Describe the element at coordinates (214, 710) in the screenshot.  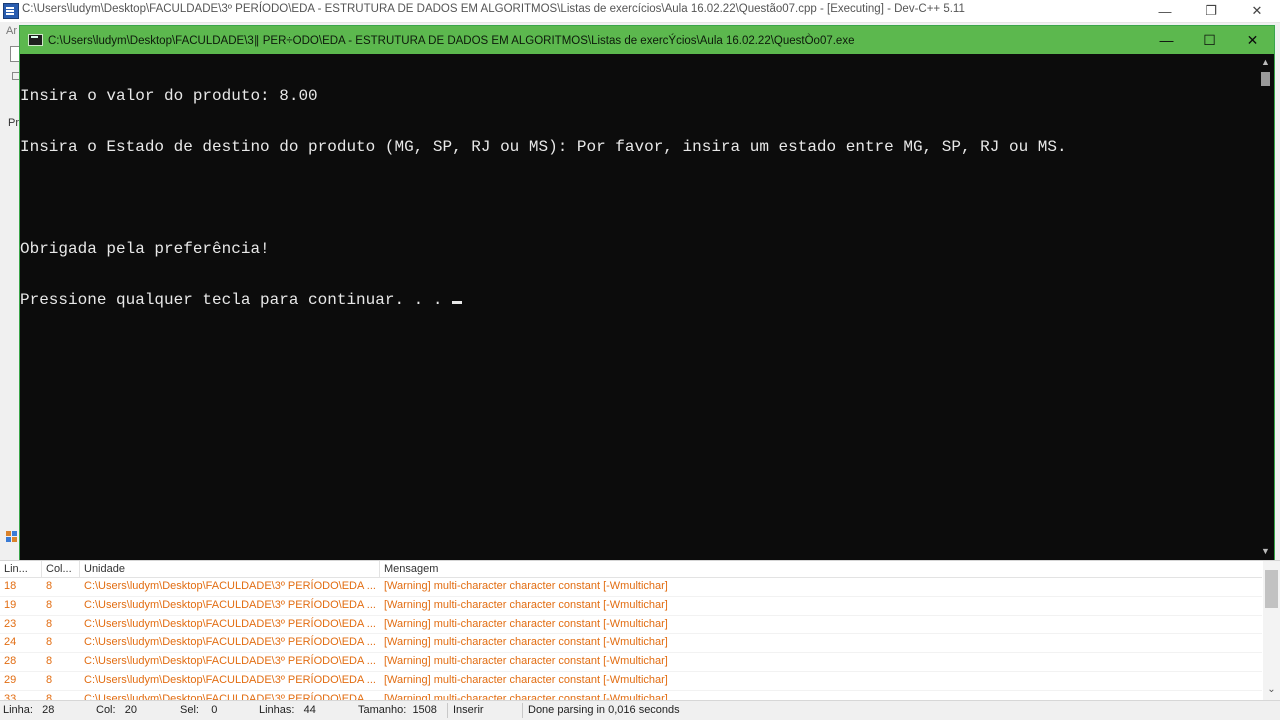
I see `status-sel-value: 0` at that location.